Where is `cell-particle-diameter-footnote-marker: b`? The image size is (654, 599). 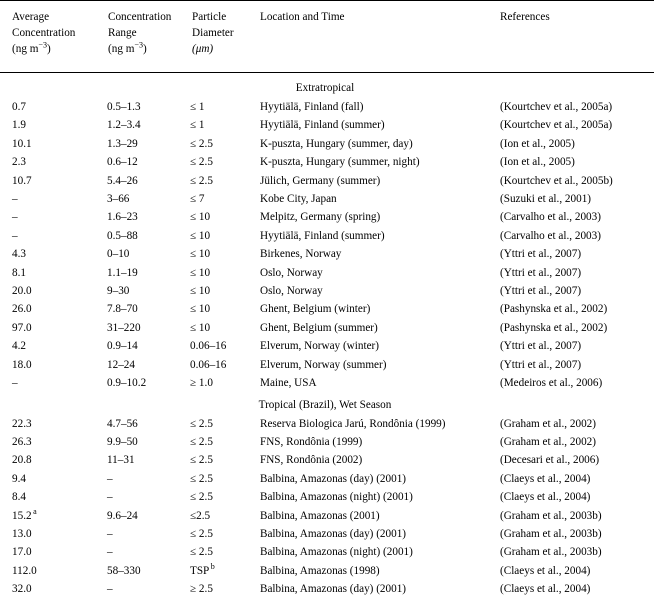
cell-particle-diameter-footnote-marker: b is located at coordinates (212, 567).